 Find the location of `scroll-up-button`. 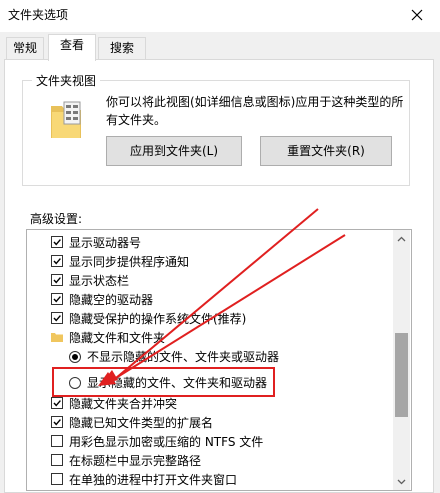

scroll-up-button is located at coordinates (401, 238).